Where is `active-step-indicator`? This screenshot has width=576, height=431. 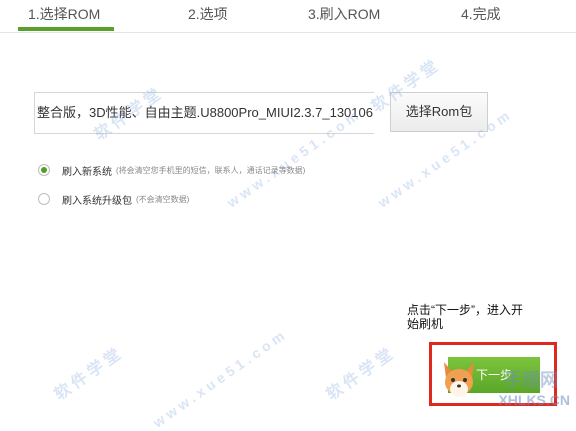
active-step-indicator is located at coordinates (66, 29).